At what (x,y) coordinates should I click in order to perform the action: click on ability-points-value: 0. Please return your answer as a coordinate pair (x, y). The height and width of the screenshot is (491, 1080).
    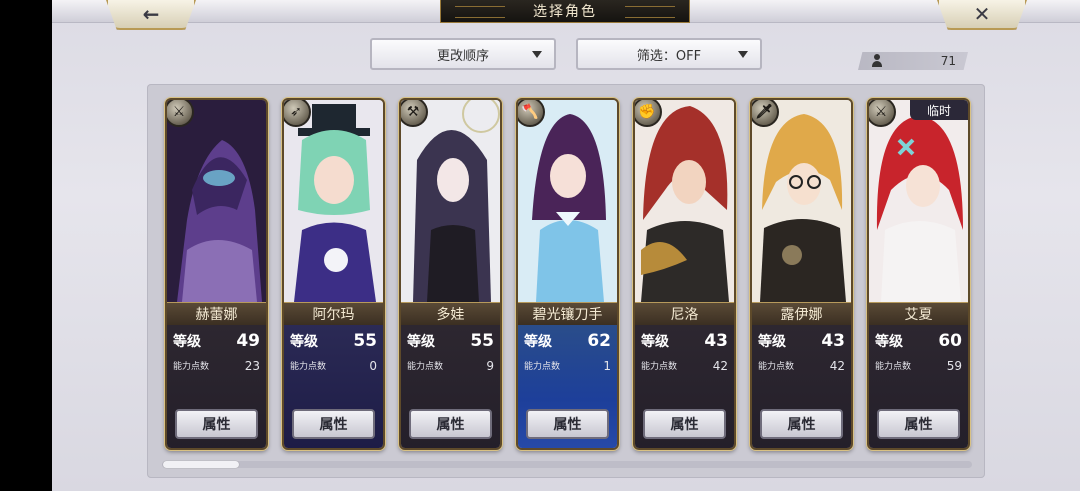
    Looking at the image, I should click on (373, 366).